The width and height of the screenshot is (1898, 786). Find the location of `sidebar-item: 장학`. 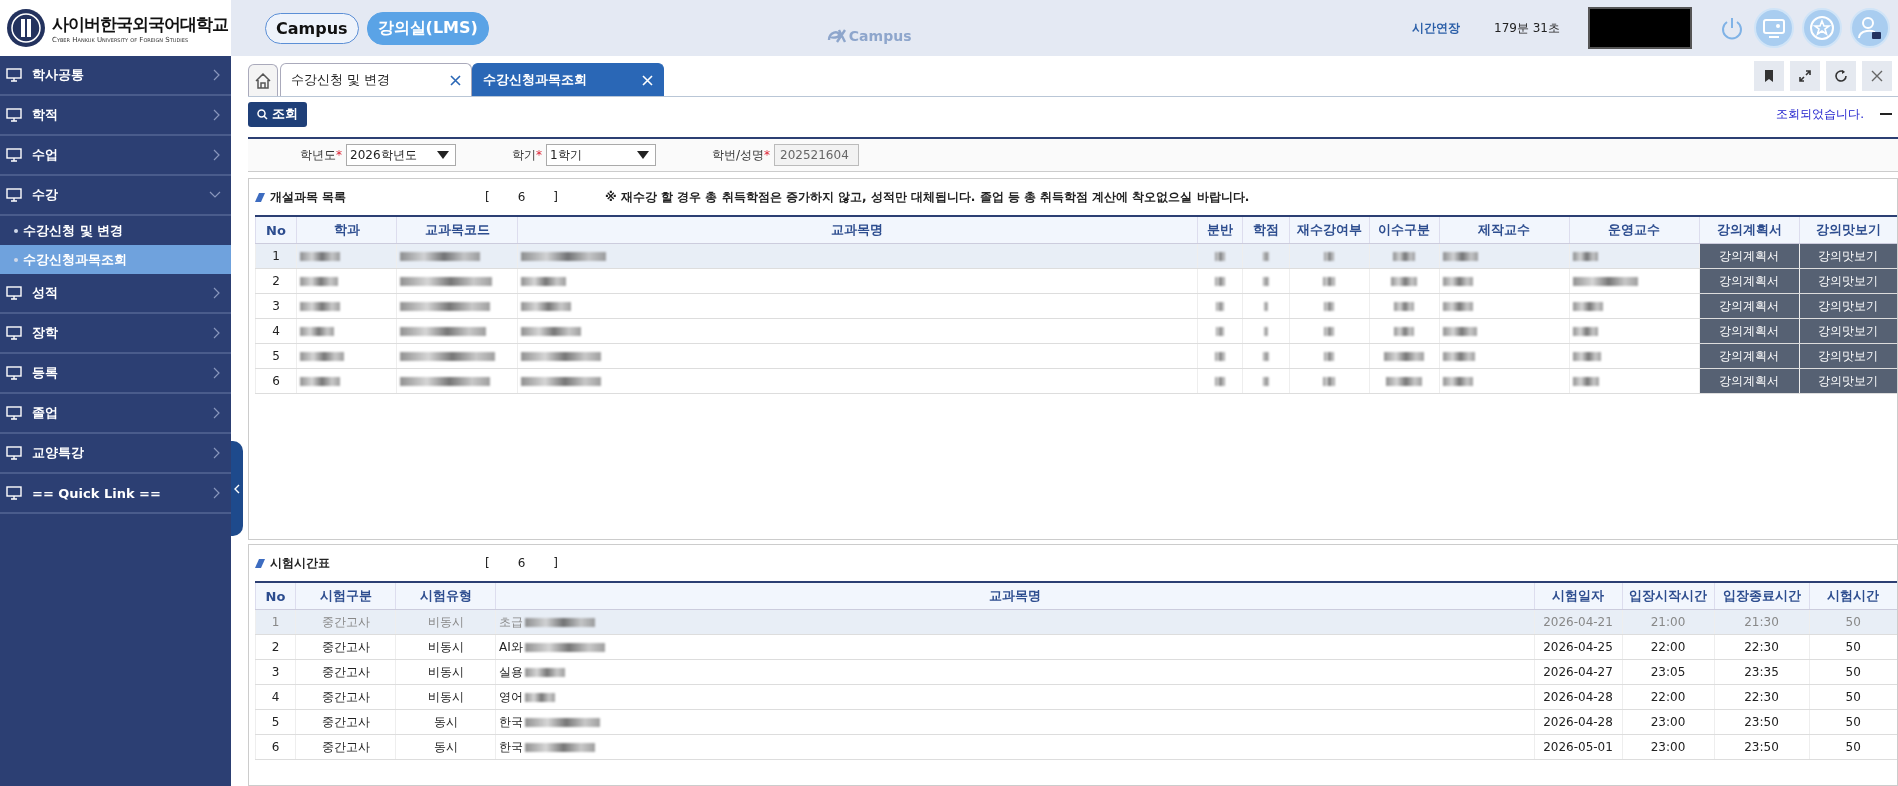

sidebar-item: 장학 is located at coordinates (115, 334).